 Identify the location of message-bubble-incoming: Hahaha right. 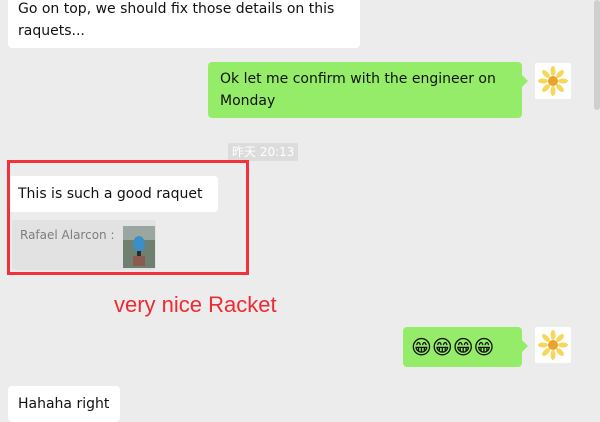
(64, 404).